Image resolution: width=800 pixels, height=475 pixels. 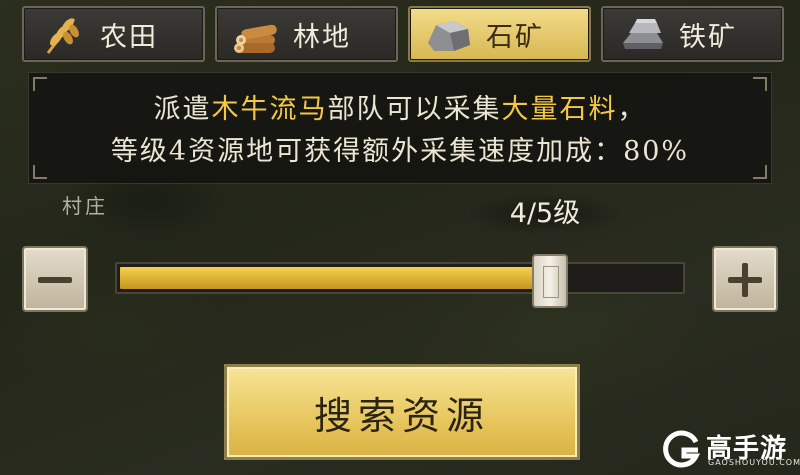 I want to click on increase-level-button, so click(x=745, y=279).